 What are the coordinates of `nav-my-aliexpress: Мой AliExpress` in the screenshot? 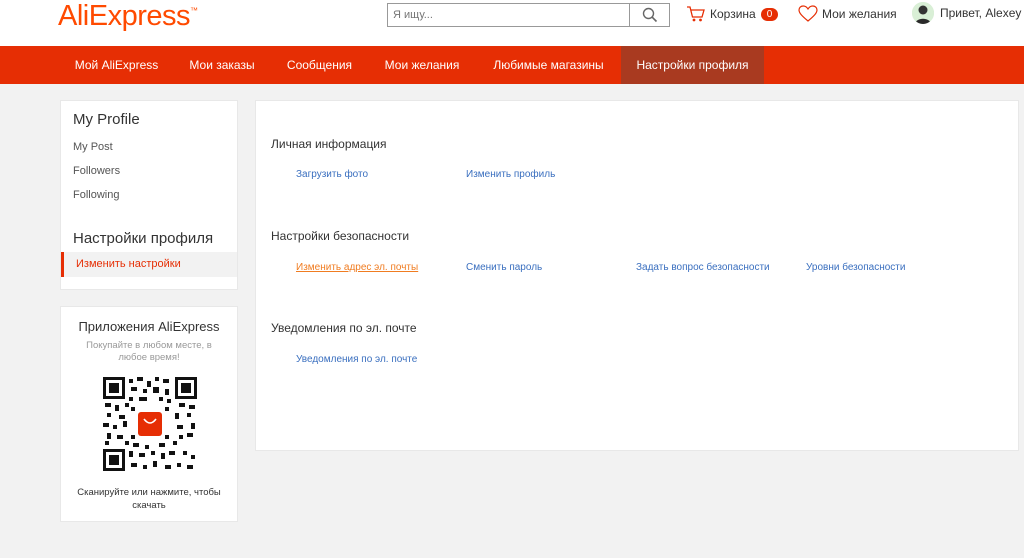 It's located at (116, 65).